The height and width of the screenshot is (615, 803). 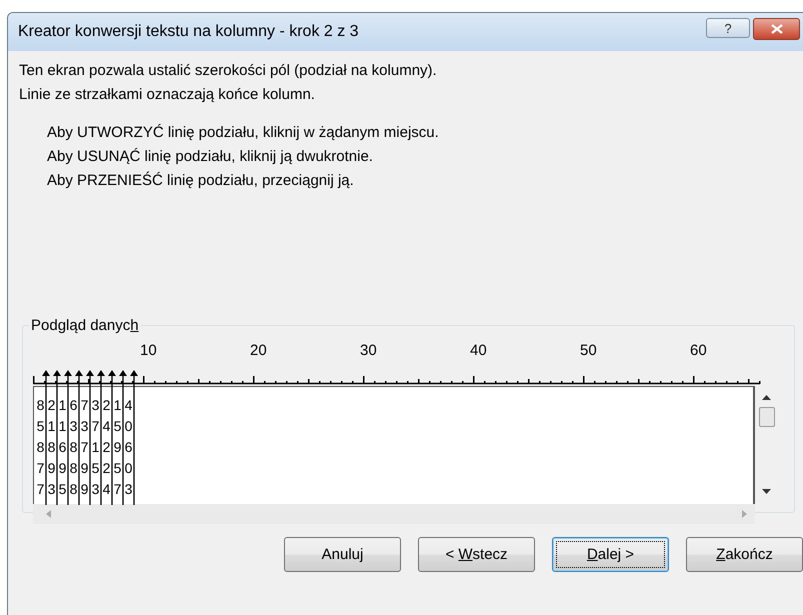 I want to click on description-text: Ten ekran pozwala ustalić szerokości pól (podział na kolumny)., so click(x=228, y=71).